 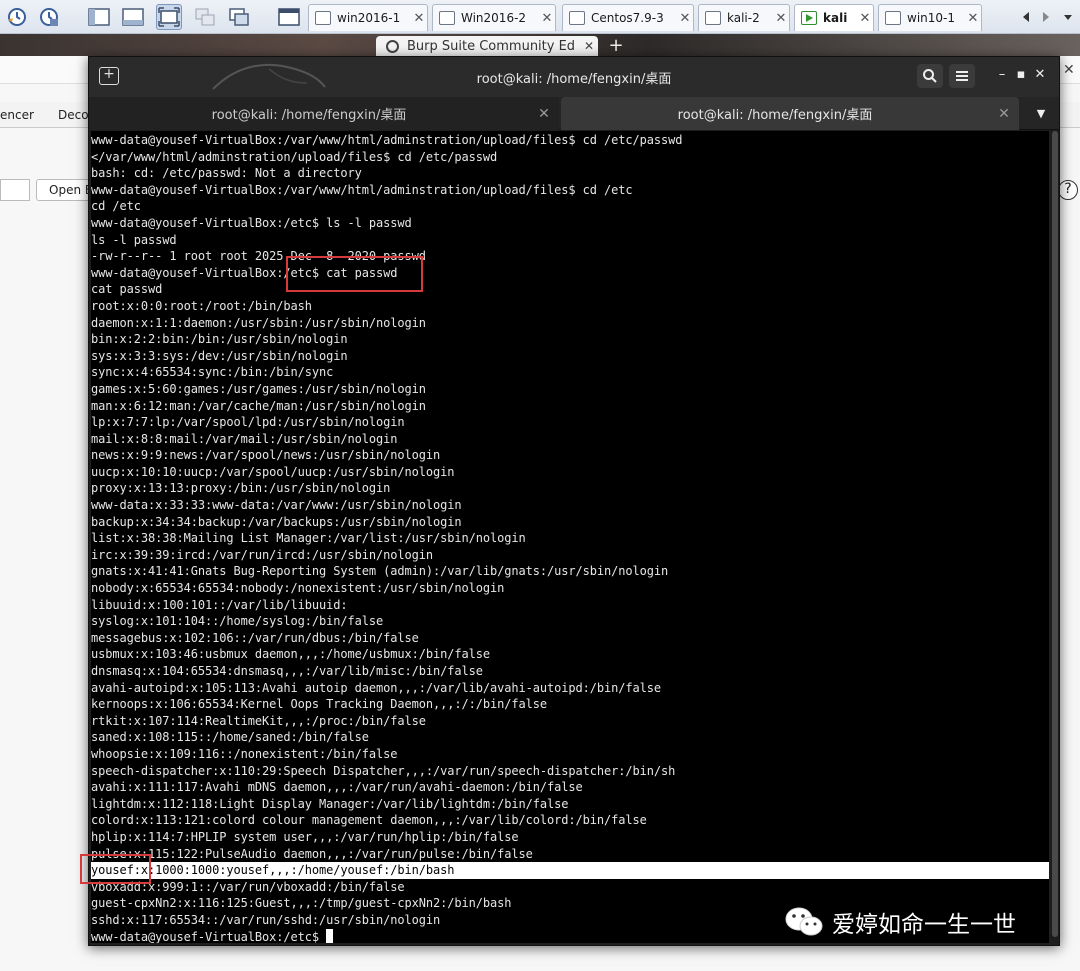 I want to click on annotation-box-cat-passwd, so click(x=354, y=274).